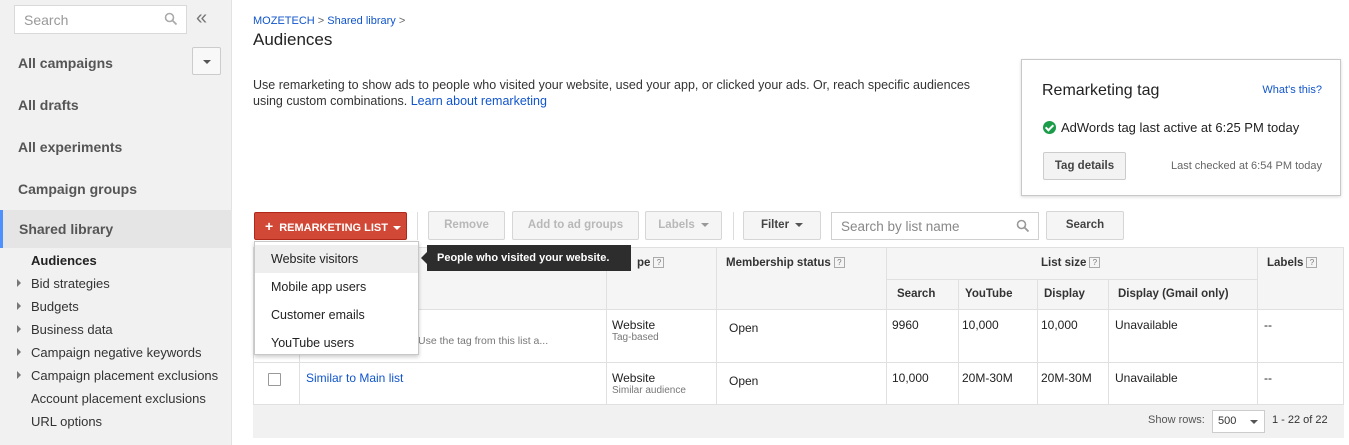 The width and height of the screenshot is (1349, 445). I want to click on breadcrumb-mozetech: MOZETECH, so click(284, 21).